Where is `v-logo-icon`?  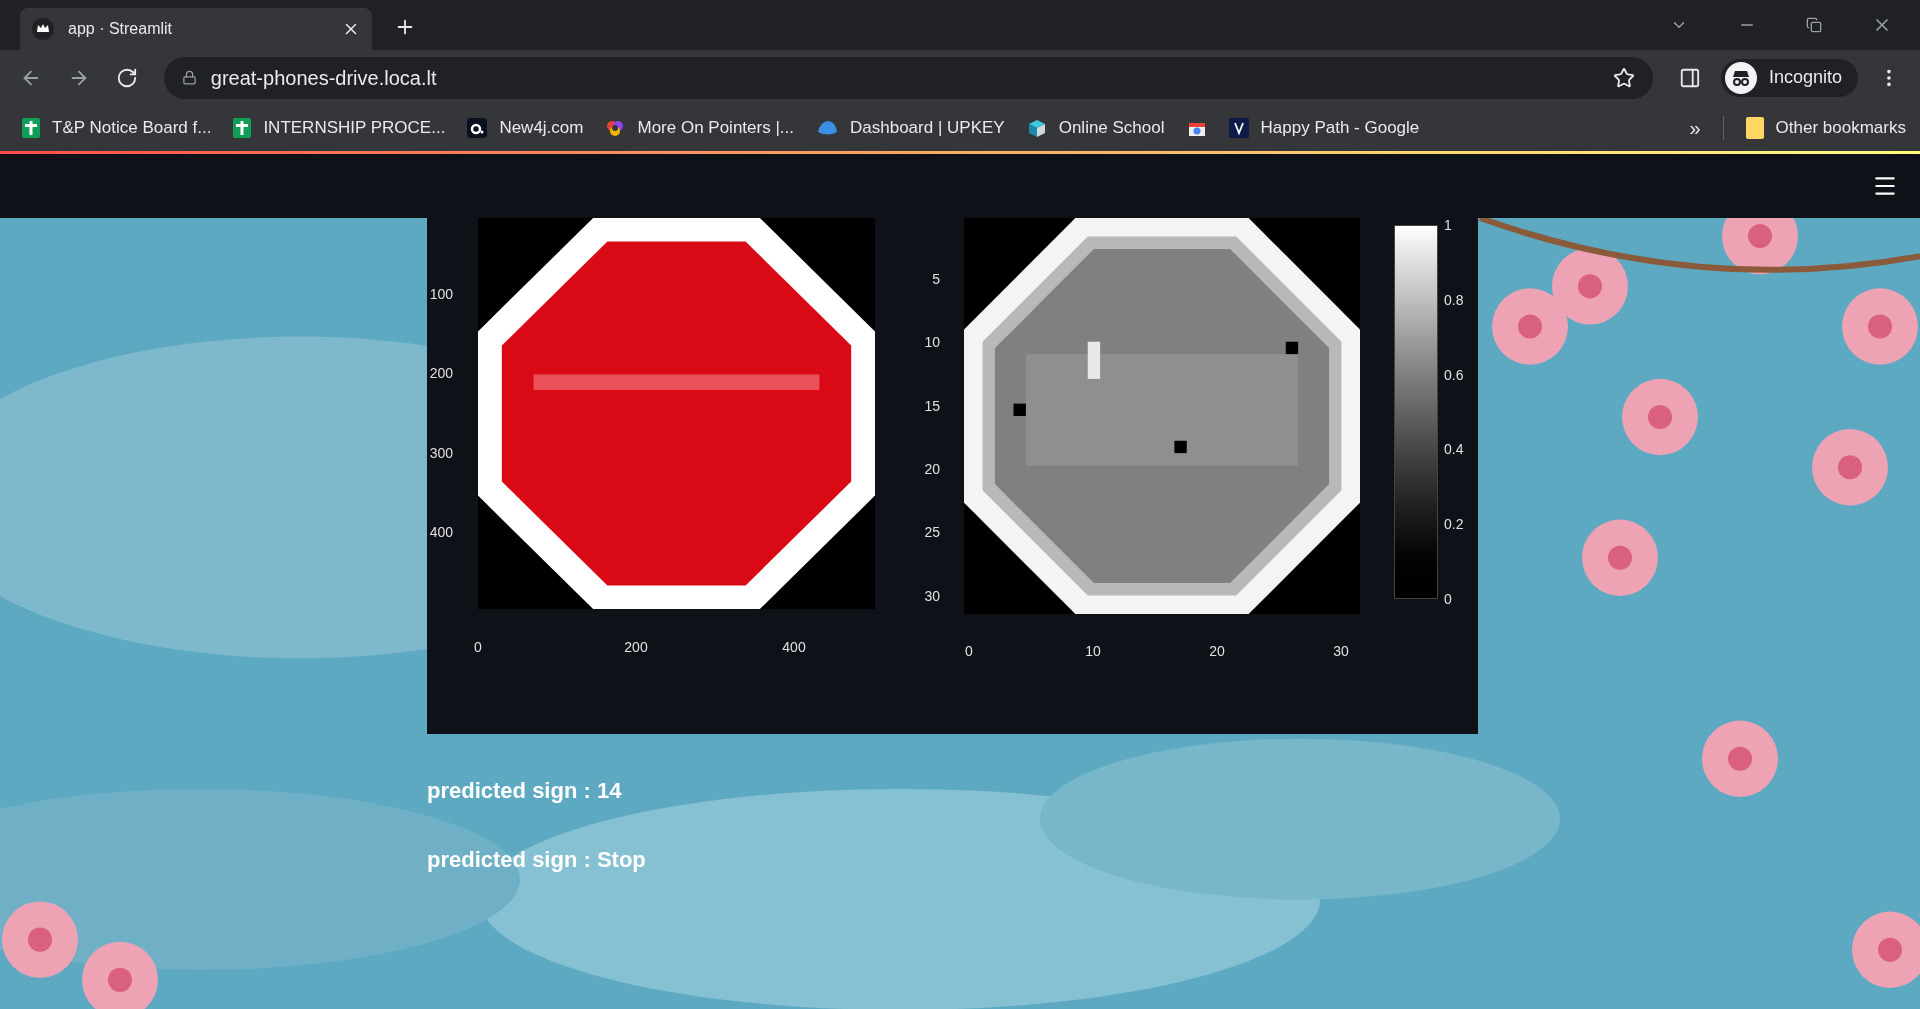
v-logo-icon is located at coordinates (1238, 128).